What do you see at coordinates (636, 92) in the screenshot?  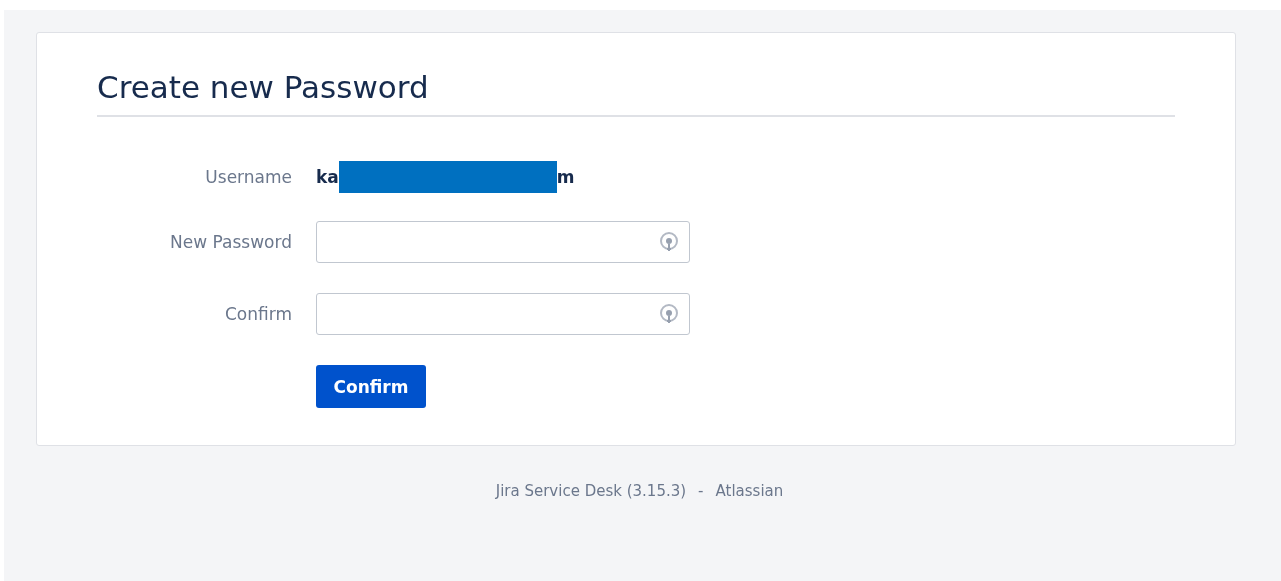 I see `page-title: Create new Password` at bounding box center [636, 92].